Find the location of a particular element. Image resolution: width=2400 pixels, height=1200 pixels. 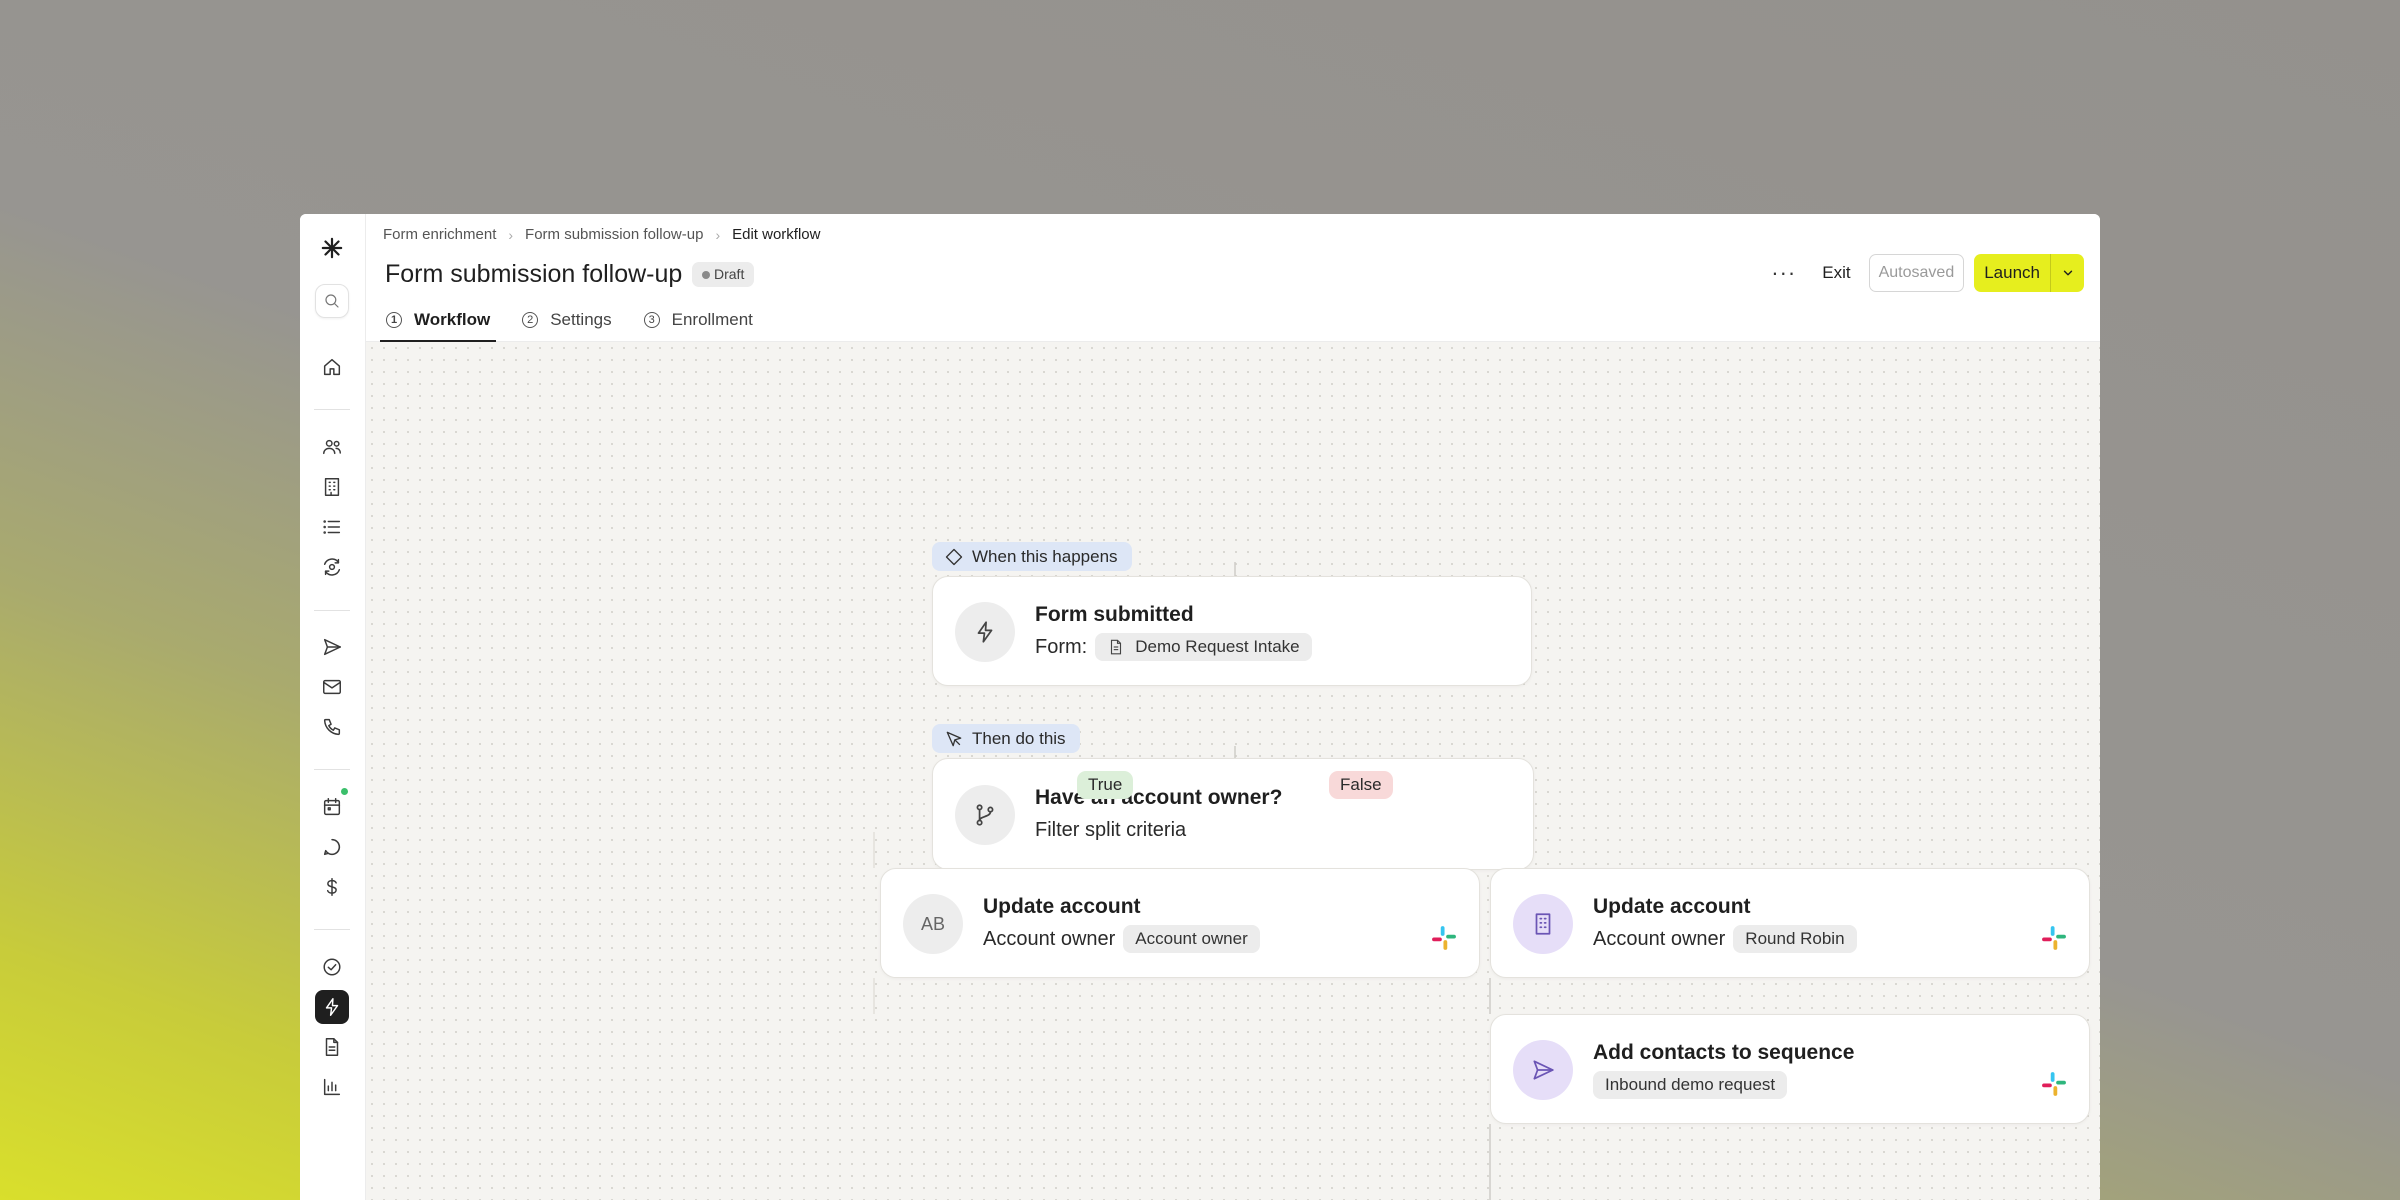

autosaved-indicator: Autosaved is located at coordinates (1916, 273).